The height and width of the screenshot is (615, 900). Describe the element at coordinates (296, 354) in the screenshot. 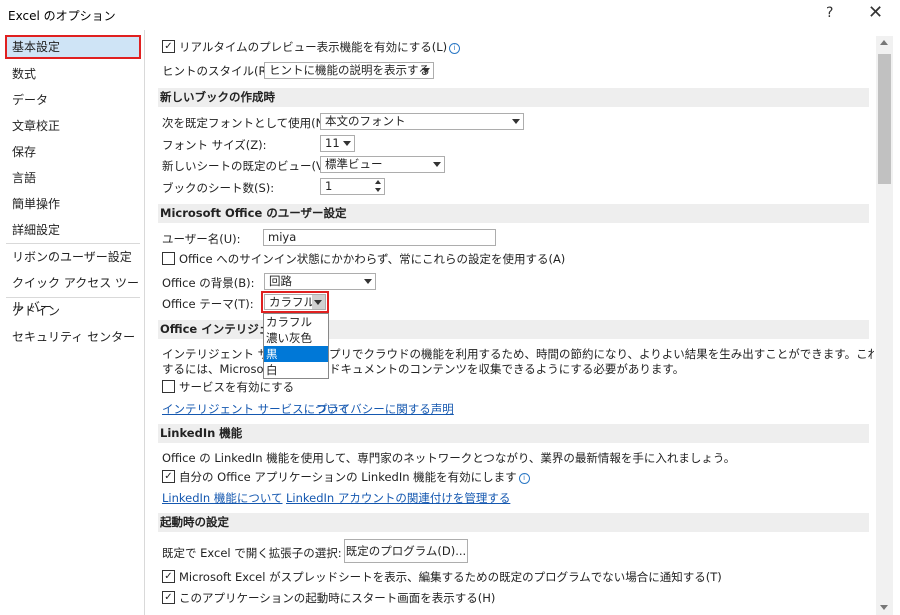

I see `theme-option-black: 黒` at that location.